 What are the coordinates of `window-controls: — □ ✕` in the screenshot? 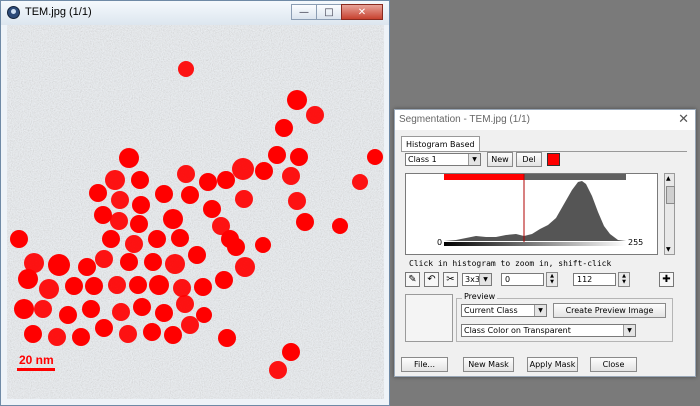 It's located at (337, 12).